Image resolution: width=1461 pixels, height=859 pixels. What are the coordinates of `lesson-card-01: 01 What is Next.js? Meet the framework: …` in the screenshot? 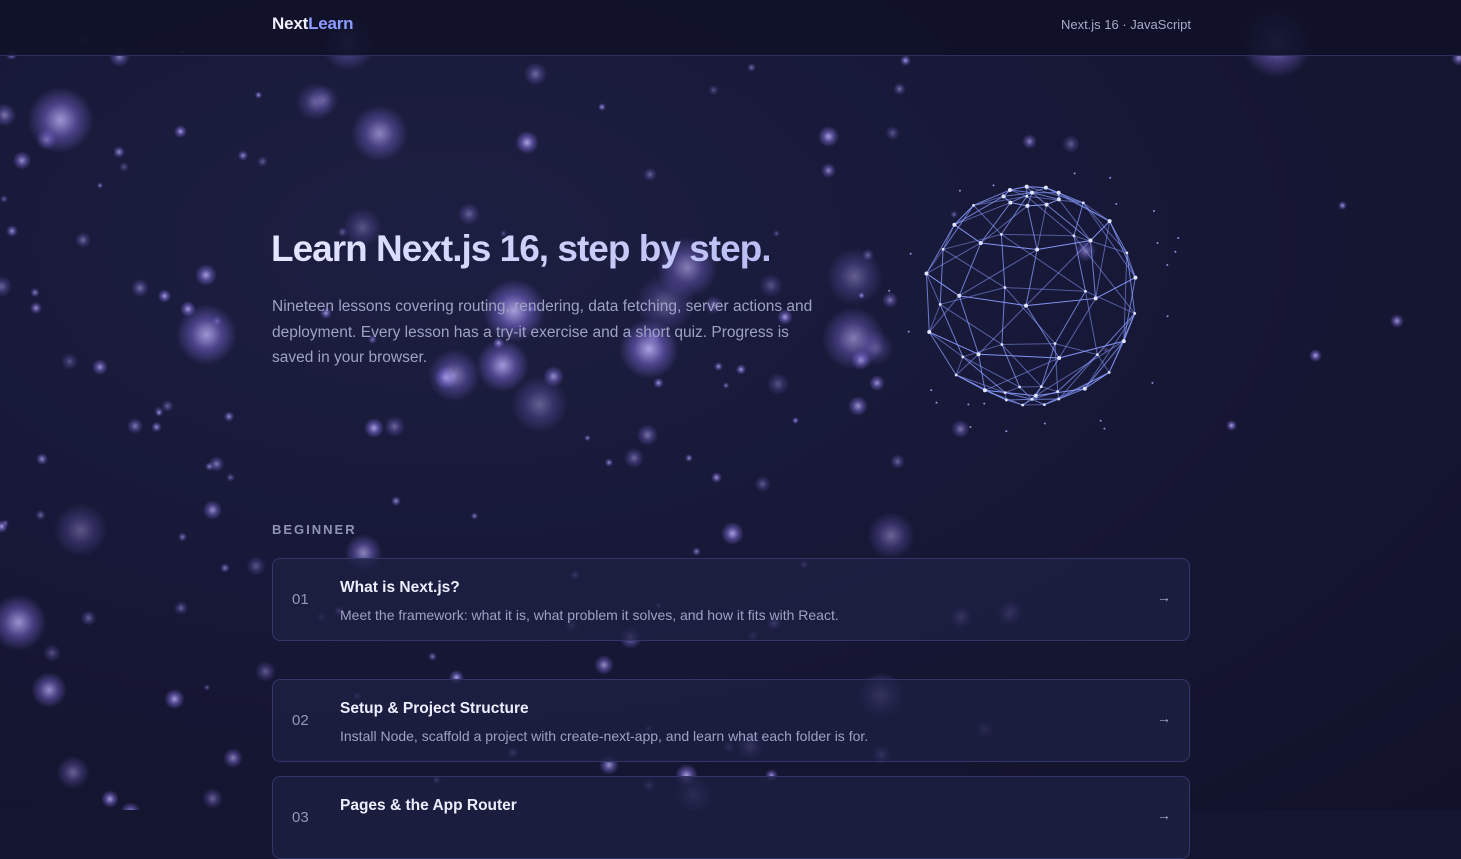 It's located at (731, 599).